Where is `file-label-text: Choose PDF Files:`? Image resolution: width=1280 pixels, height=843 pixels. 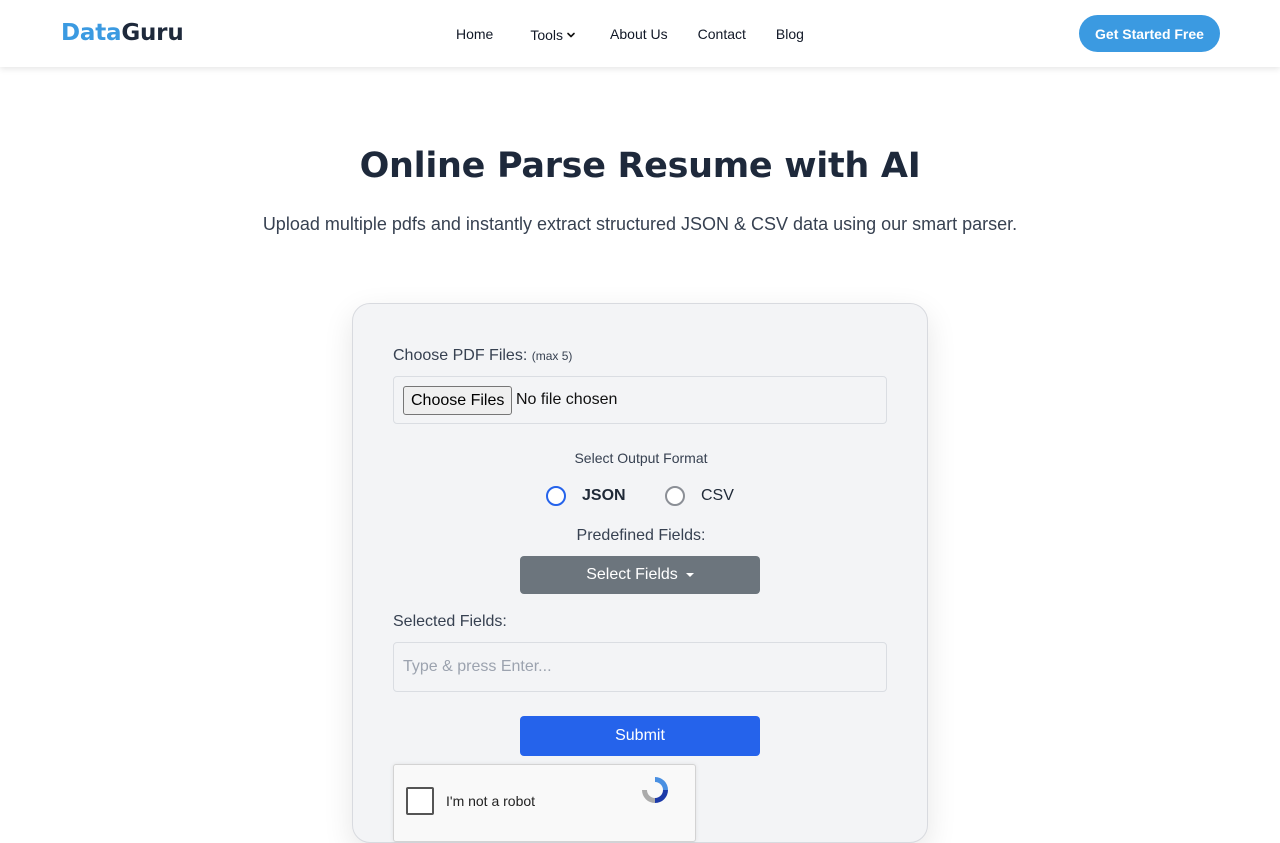
file-label-text: Choose PDF Files: is located at coordinates (460, 355).